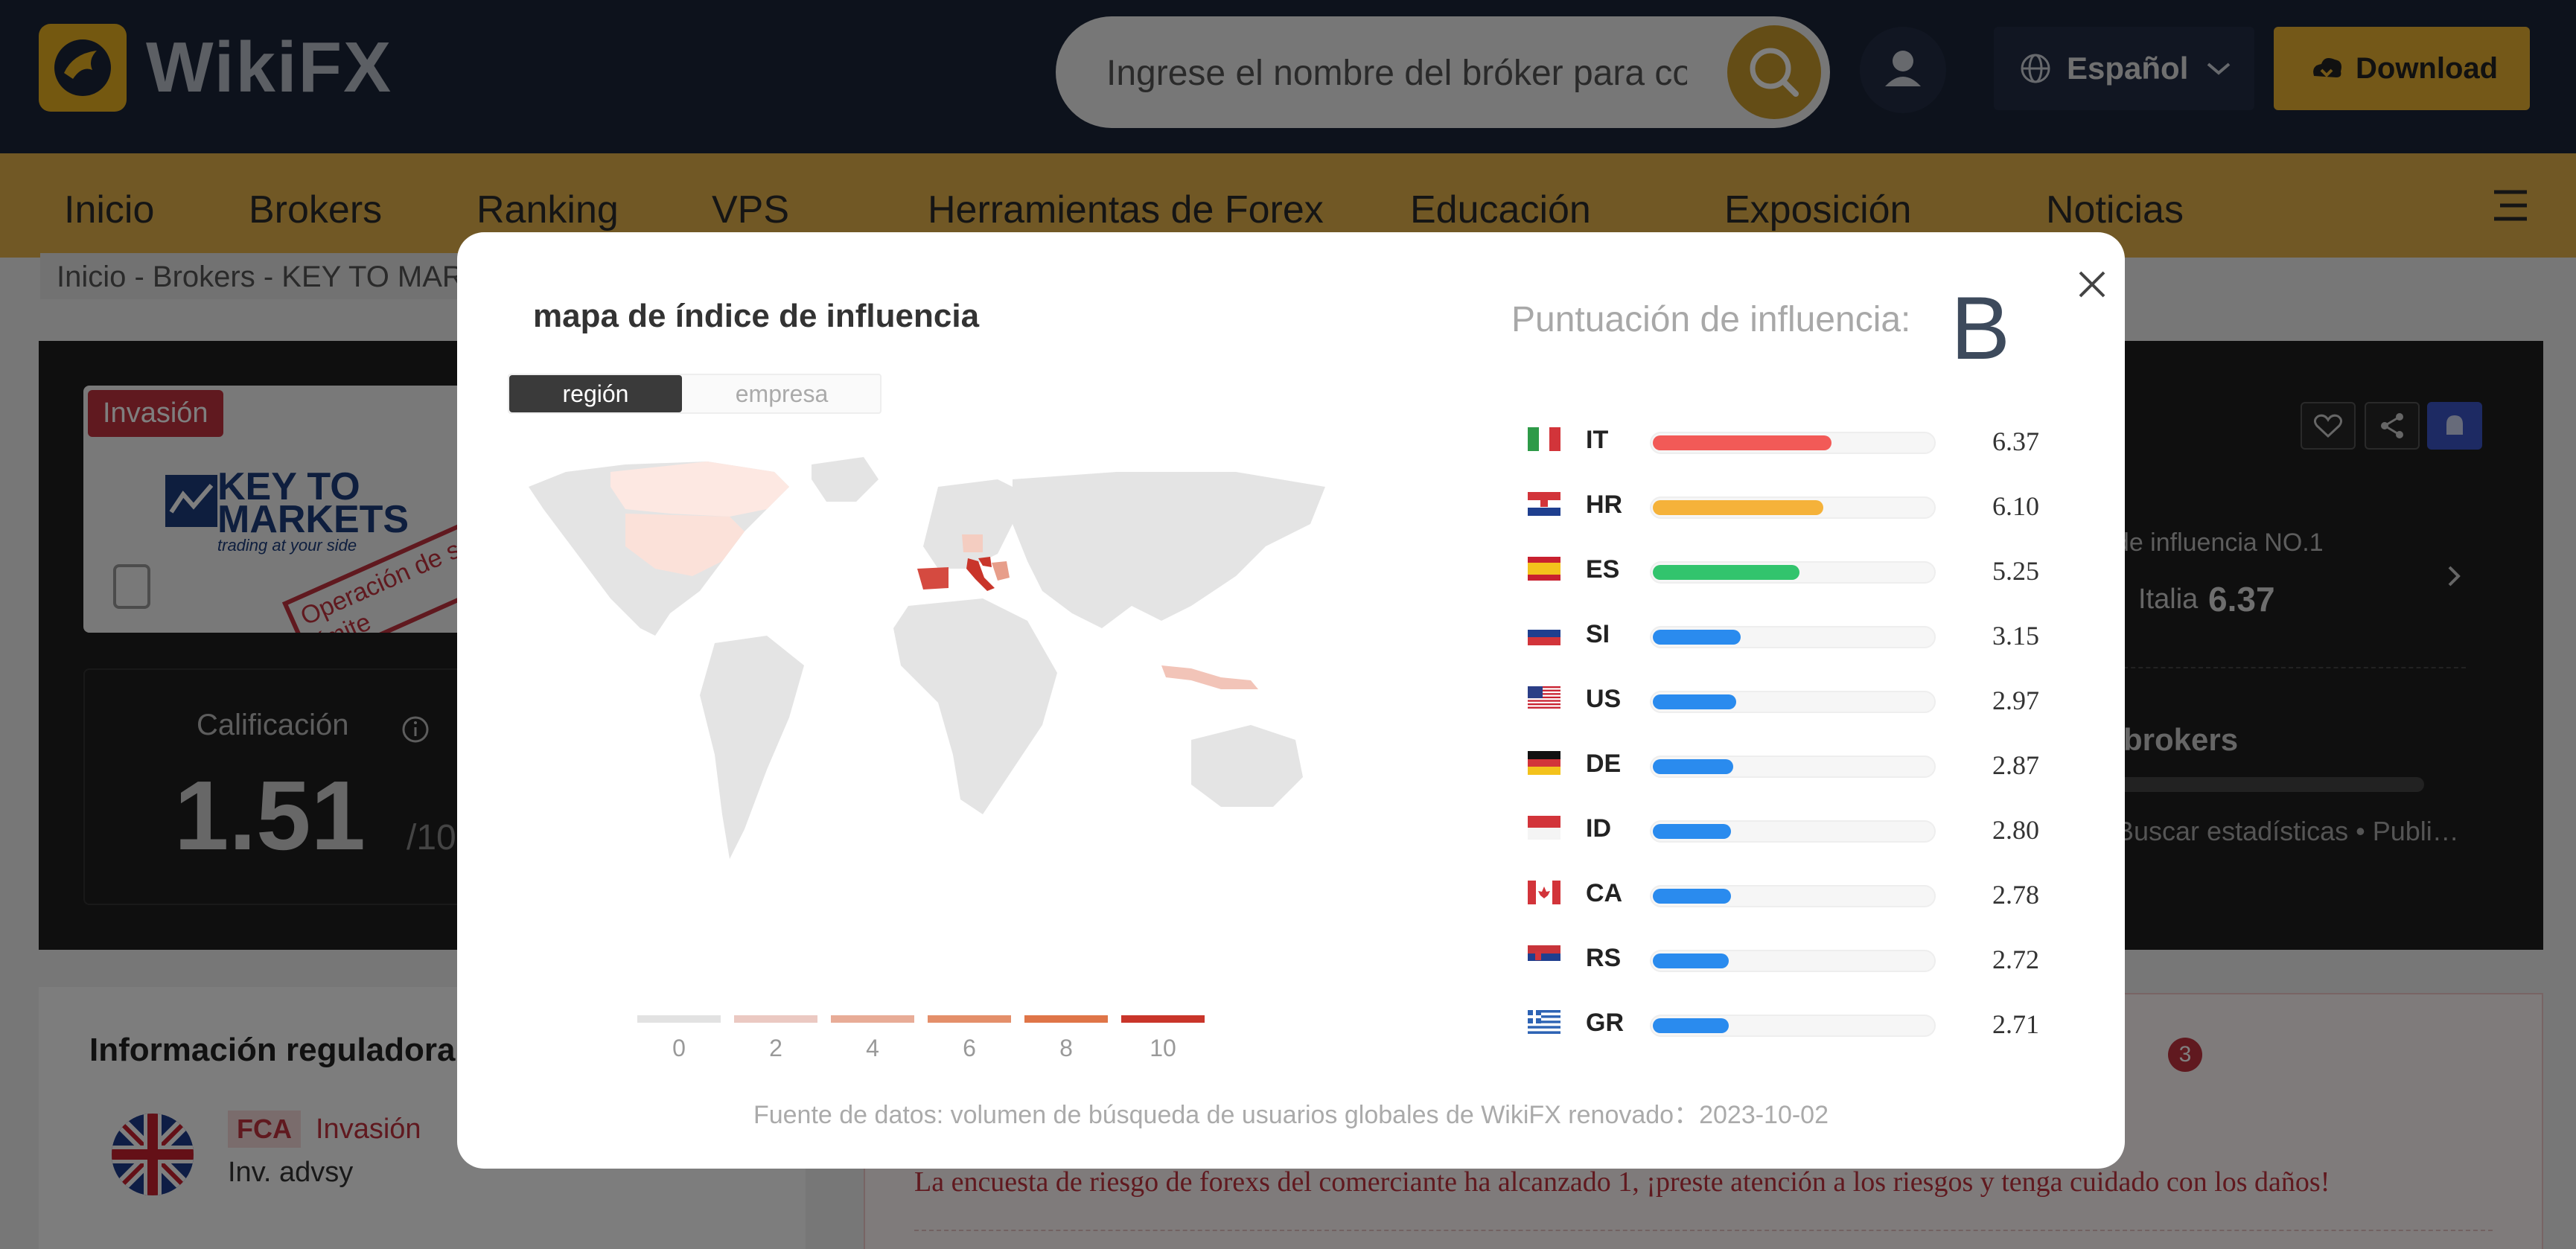 The width and height of the screenshot is (2576, 1249). I want to click on map-europe, so click(975, 524).